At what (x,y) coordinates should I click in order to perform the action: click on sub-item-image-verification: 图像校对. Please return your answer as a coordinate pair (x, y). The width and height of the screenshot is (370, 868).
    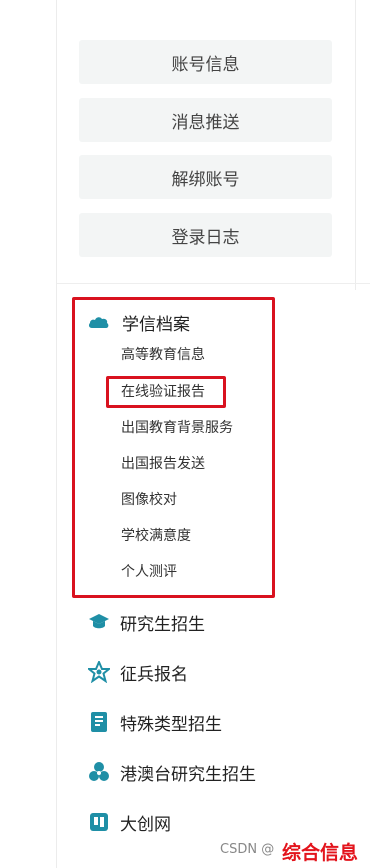
    Looking at the image, I should click on (149, 500).